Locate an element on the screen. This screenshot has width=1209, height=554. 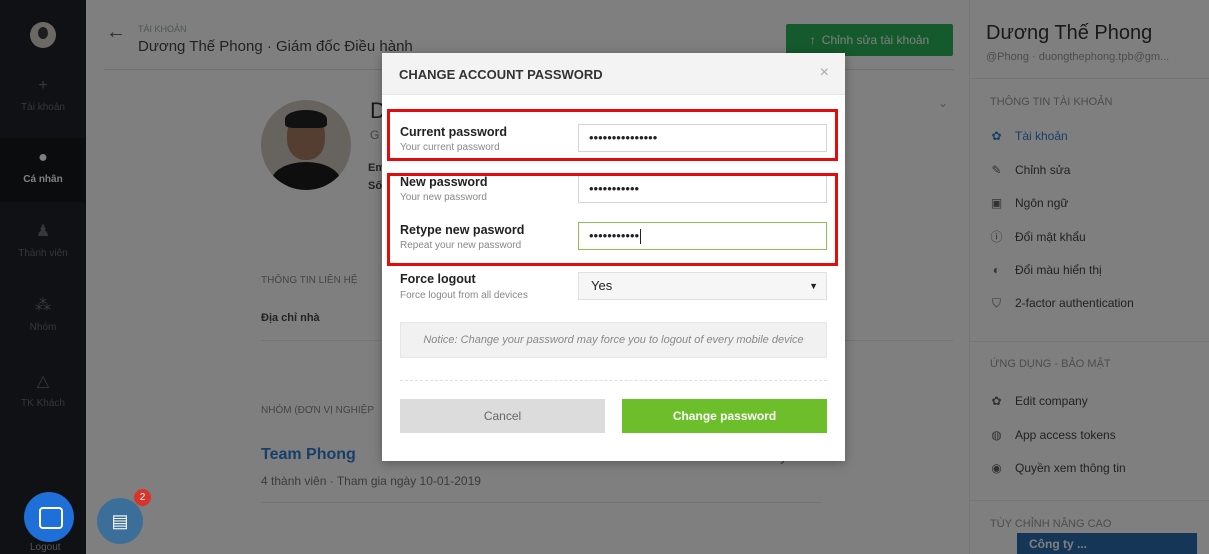
force-logout-select: Yes ▼ is located at coordinates (702, 286).